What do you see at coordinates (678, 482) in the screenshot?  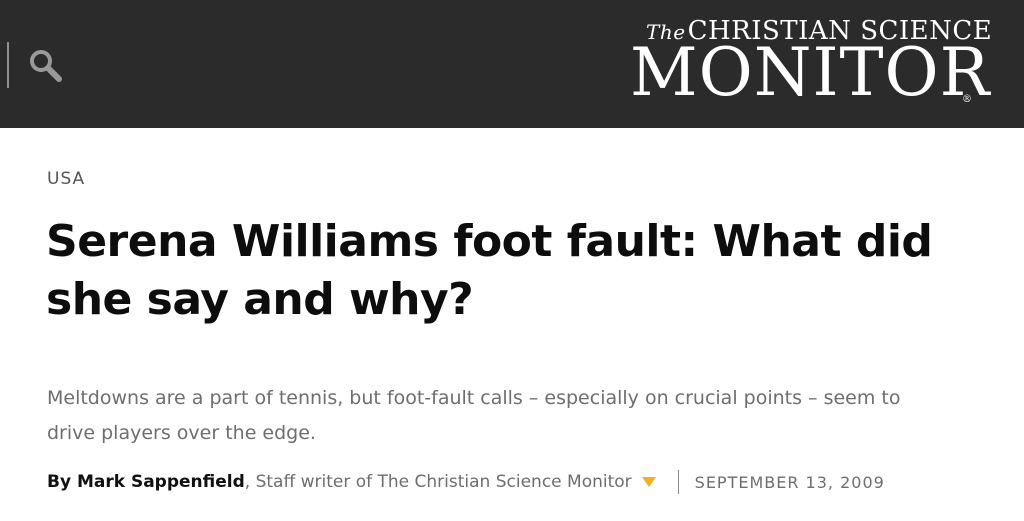 I see `byline-separator` at bounding box center [678, 482].